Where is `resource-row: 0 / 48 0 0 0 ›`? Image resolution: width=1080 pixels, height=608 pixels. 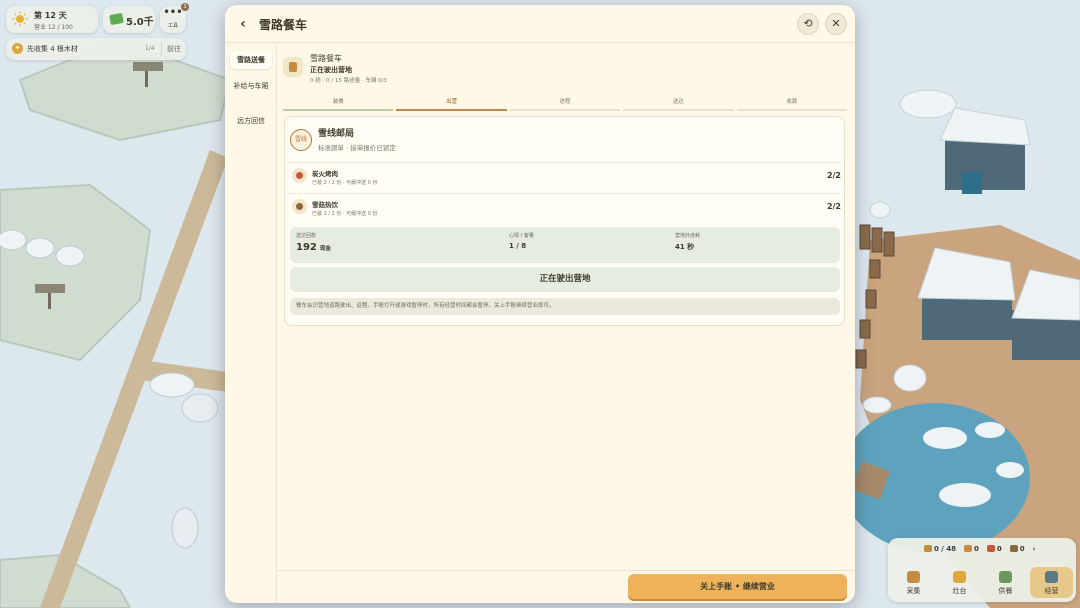 resource-row: 0 / 48 0 0 0 › is located at coordinates (980, 549).